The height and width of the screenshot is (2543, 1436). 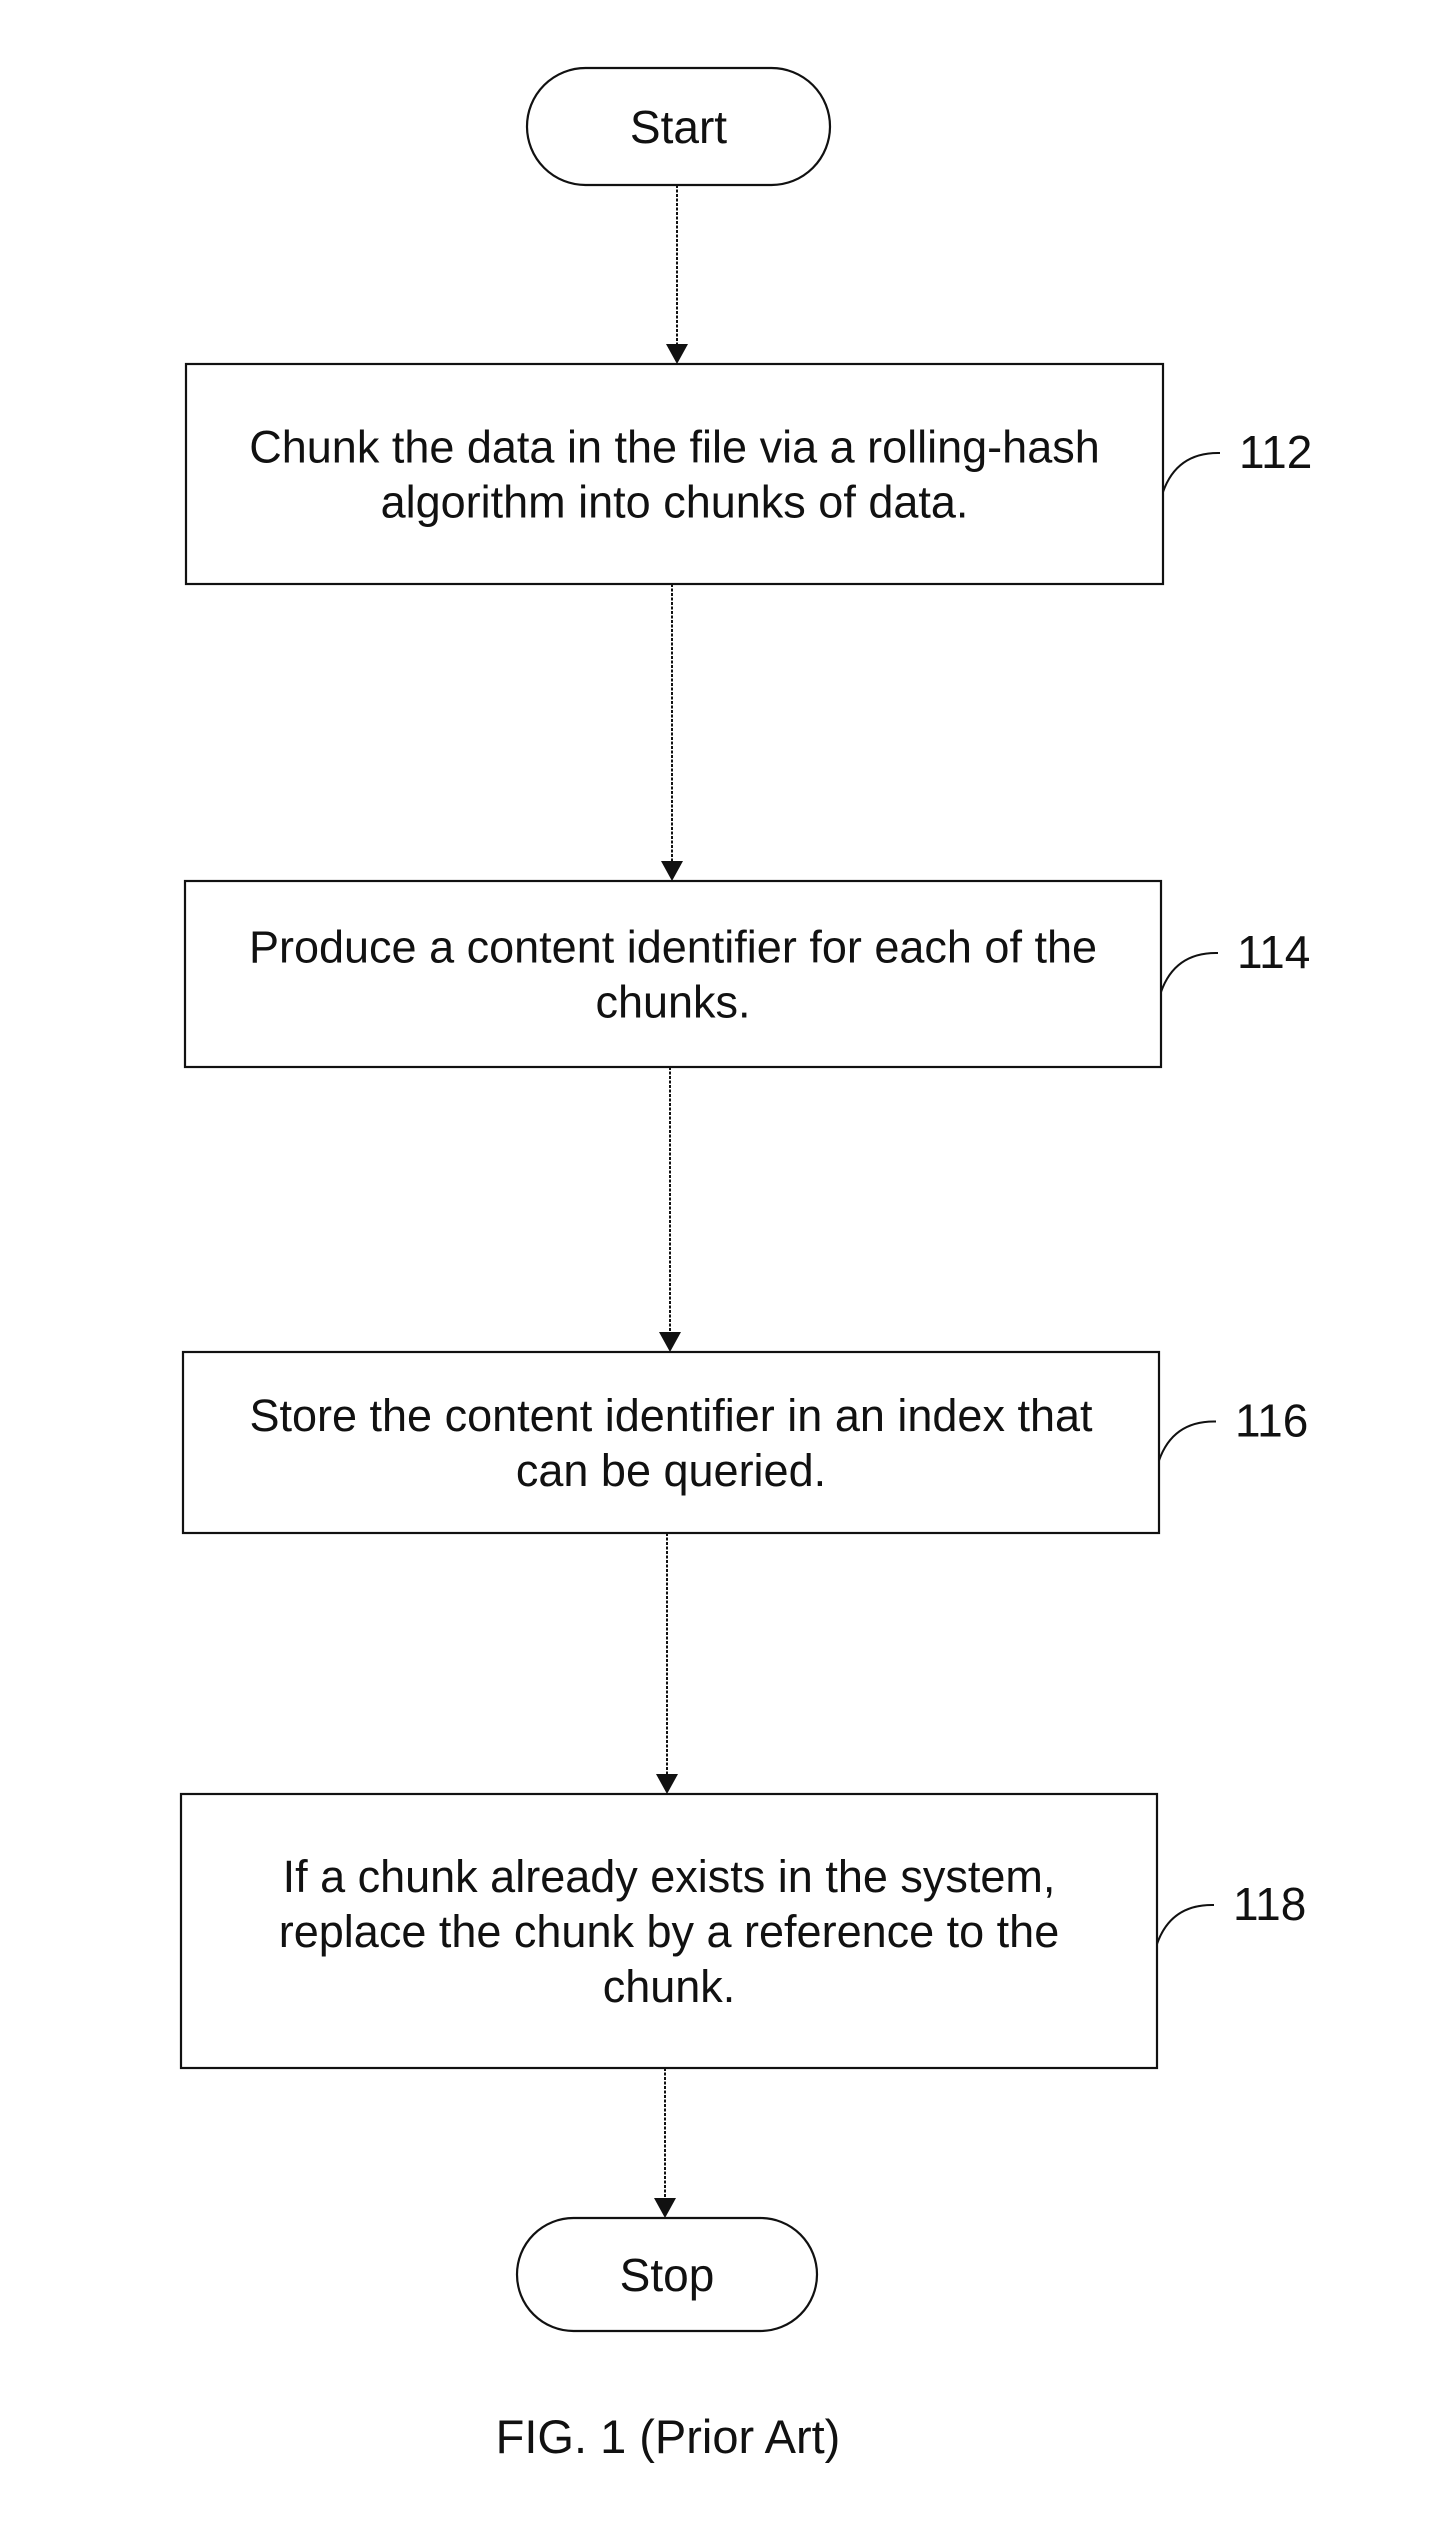 I want to click on step-text-line: replace the chunk by a reference to the, so click(x=669, y=1931).